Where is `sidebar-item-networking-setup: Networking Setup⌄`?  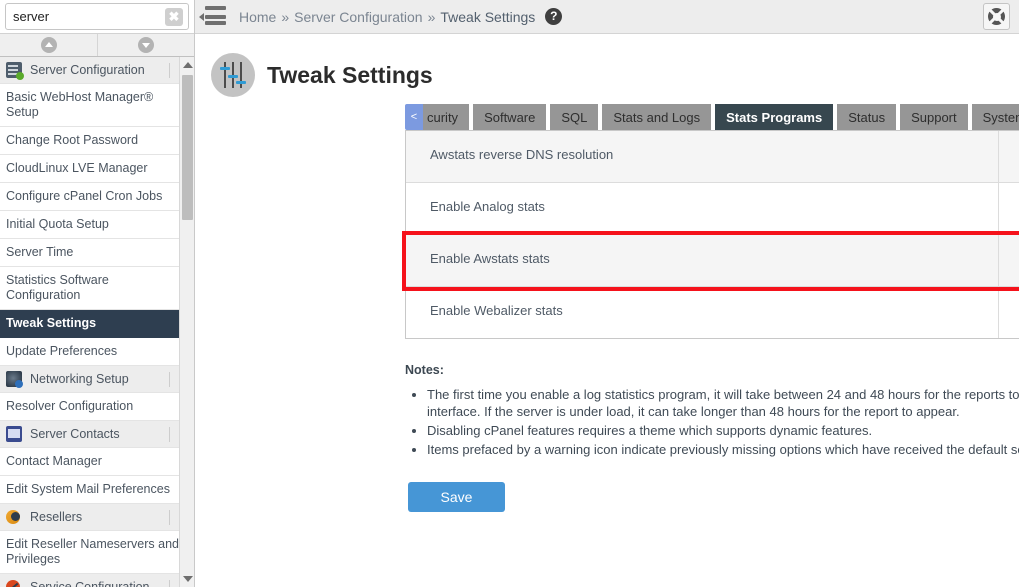 sidebar-item-networking-setup: Networking Setup⌄ is located at coordinates (97, 379).